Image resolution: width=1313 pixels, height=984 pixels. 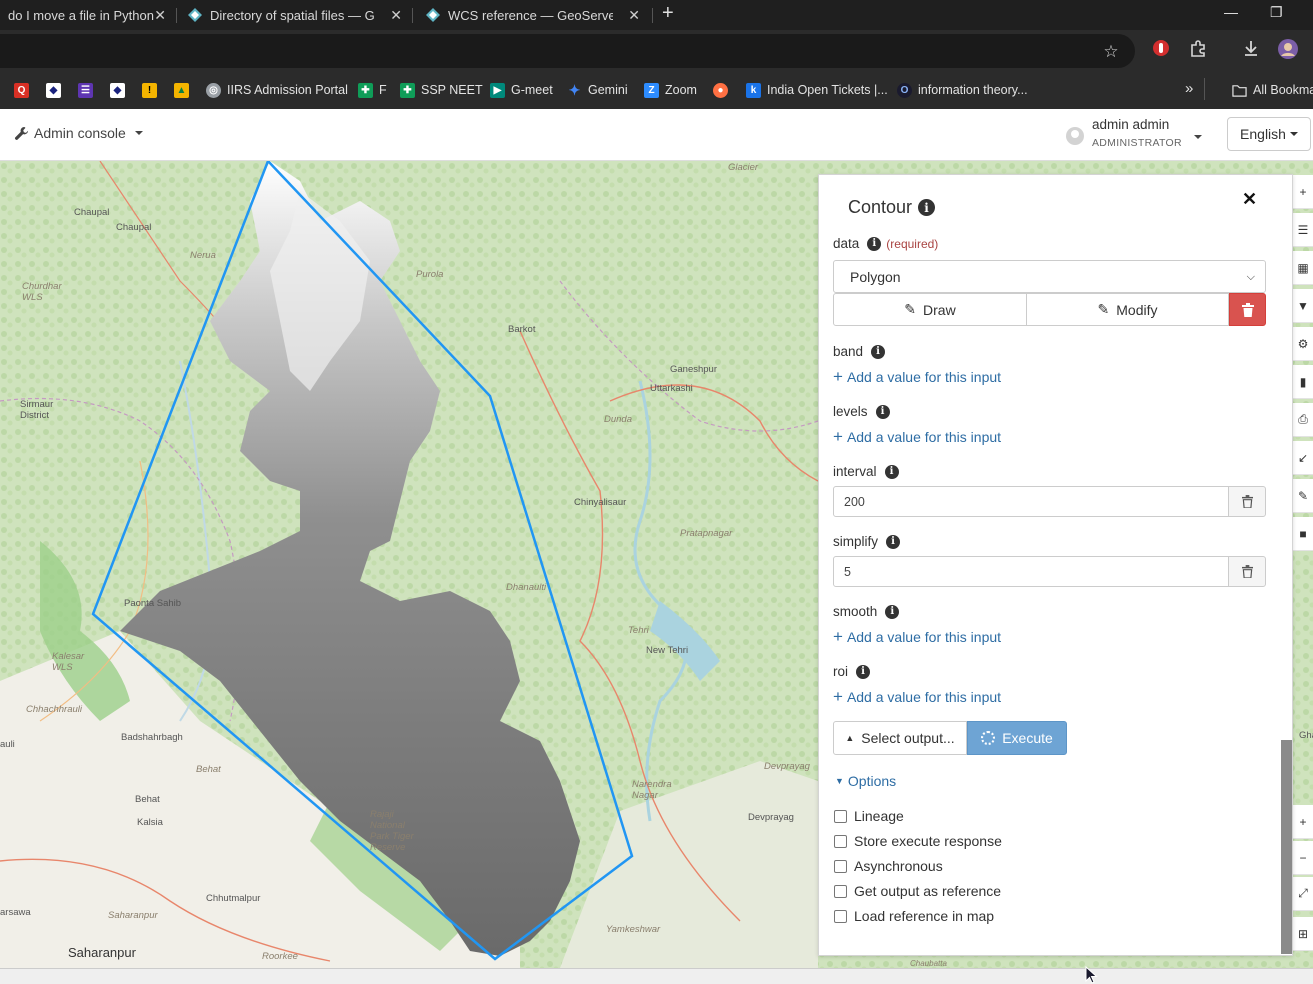 I want to click on interval-input: 200, so click(x=1031, y=501).